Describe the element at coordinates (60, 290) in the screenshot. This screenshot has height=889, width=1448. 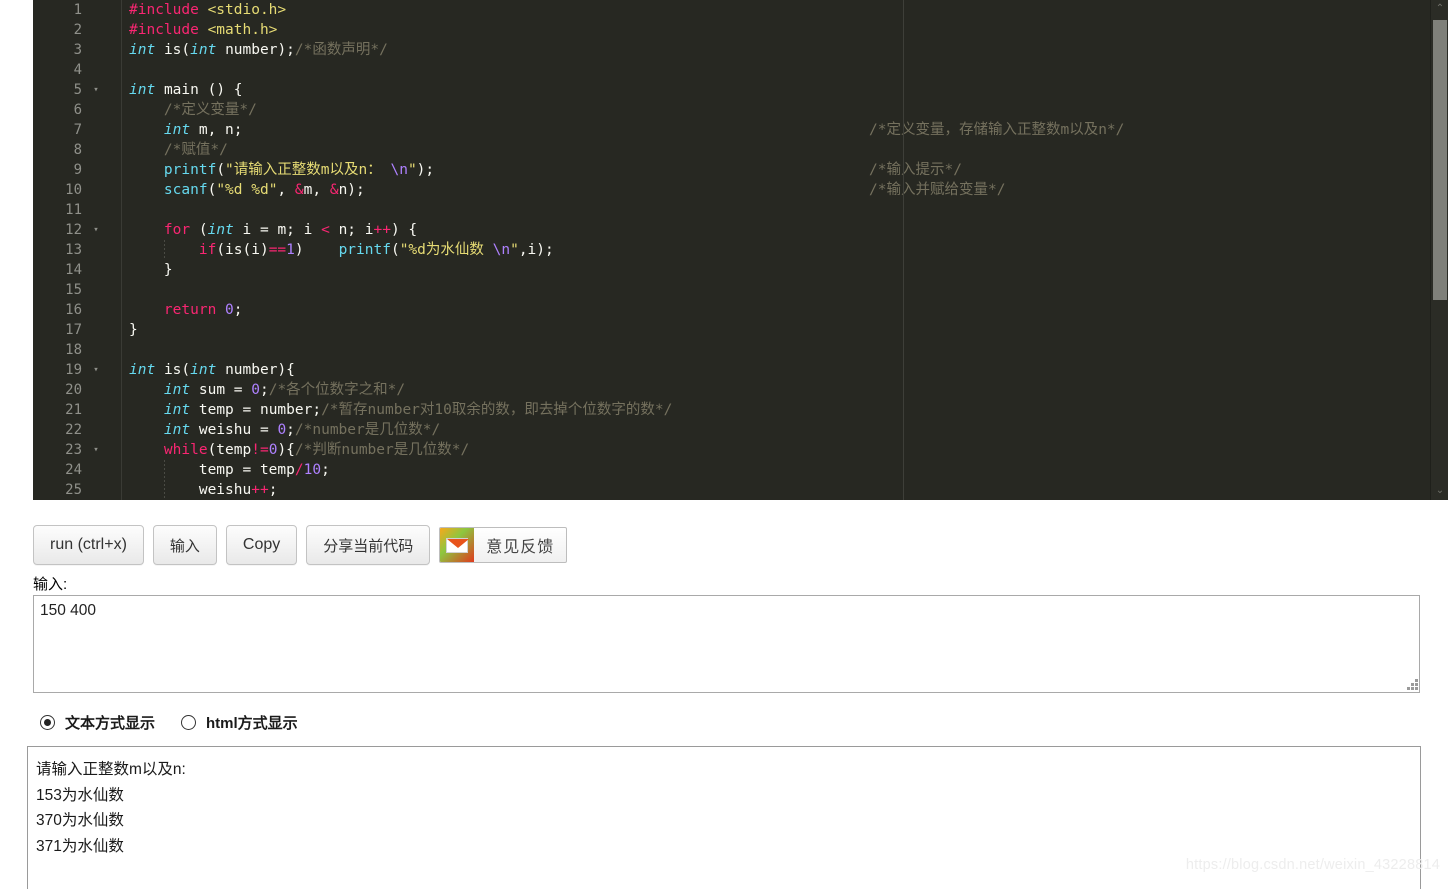
I see `line-number: 15` at that location.